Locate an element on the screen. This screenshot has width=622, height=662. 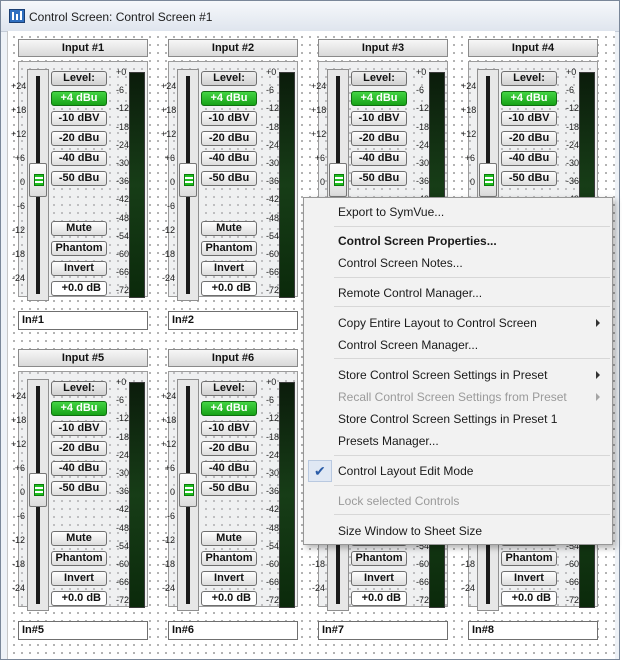
channel-name-field: In#6 is located at coordinates (233, 630).